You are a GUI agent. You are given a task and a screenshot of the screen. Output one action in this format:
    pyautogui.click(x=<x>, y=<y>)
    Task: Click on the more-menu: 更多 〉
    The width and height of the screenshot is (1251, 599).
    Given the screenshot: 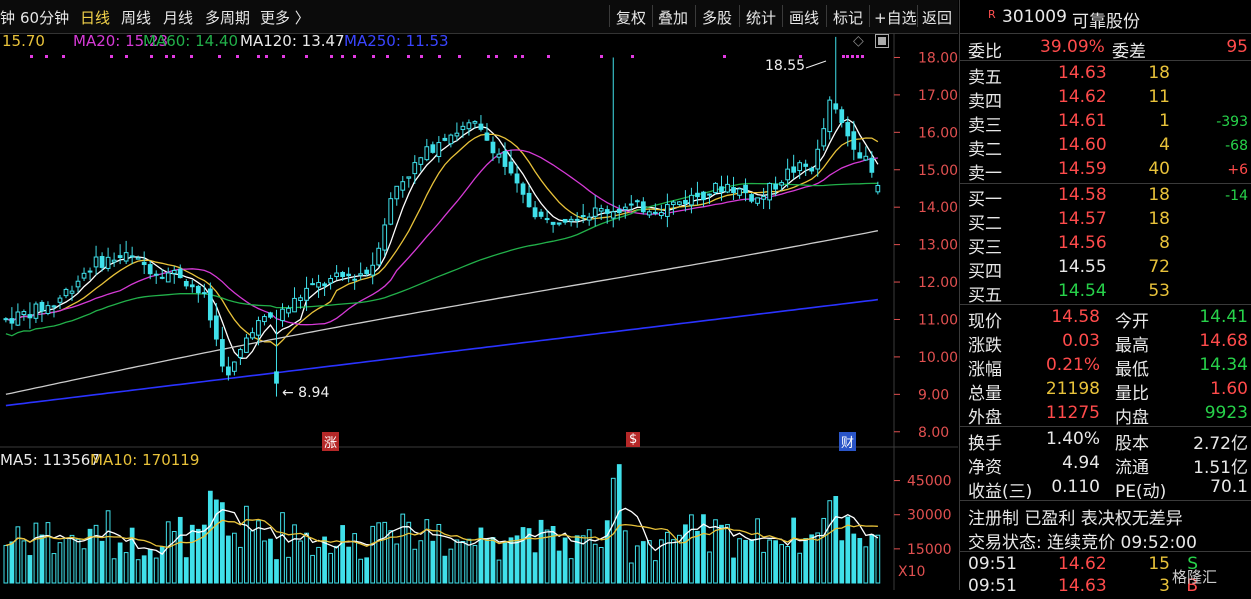 What is the action you would take?
    pyautogui.click(x=285, y=17)
    